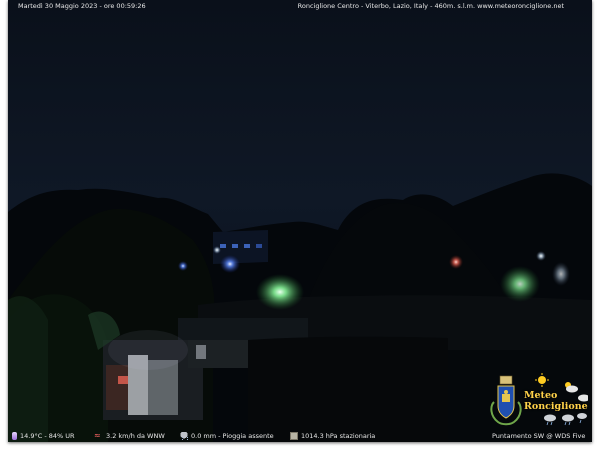  I want to click on town-crest-icon, so click(506, 400).